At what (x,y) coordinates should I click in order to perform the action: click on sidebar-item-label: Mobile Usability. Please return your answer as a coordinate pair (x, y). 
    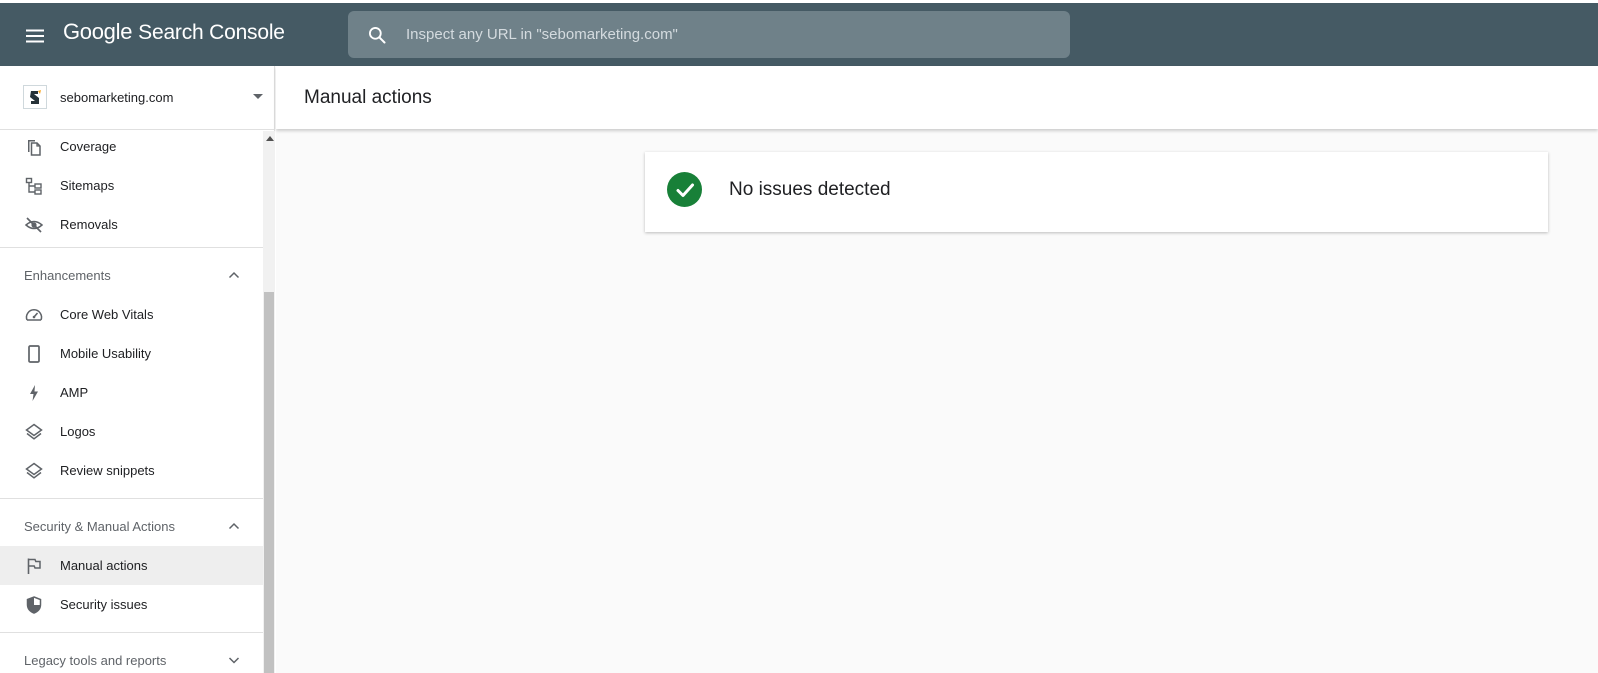
    Looking at the image, I should click on (106, 353).